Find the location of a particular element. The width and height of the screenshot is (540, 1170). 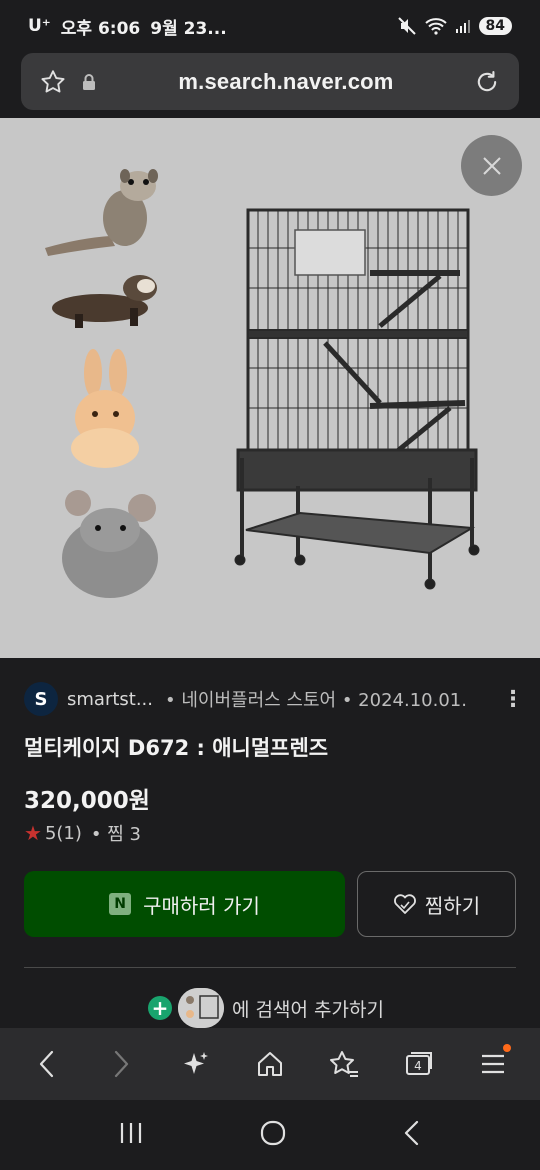

bookmark-star-icon is located at coordinates (344, 1064).